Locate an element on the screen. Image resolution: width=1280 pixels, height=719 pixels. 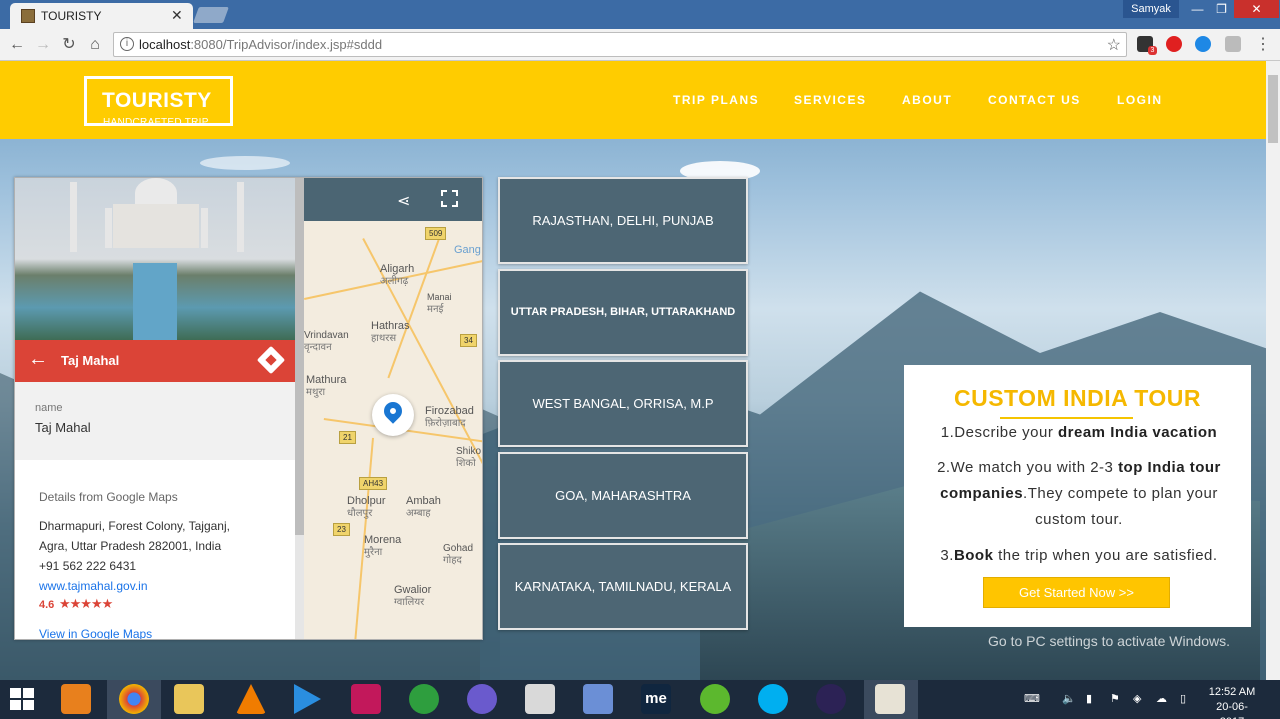
region-tile: GOA, MAHARASHTRA is located at coordinates (623, 495).